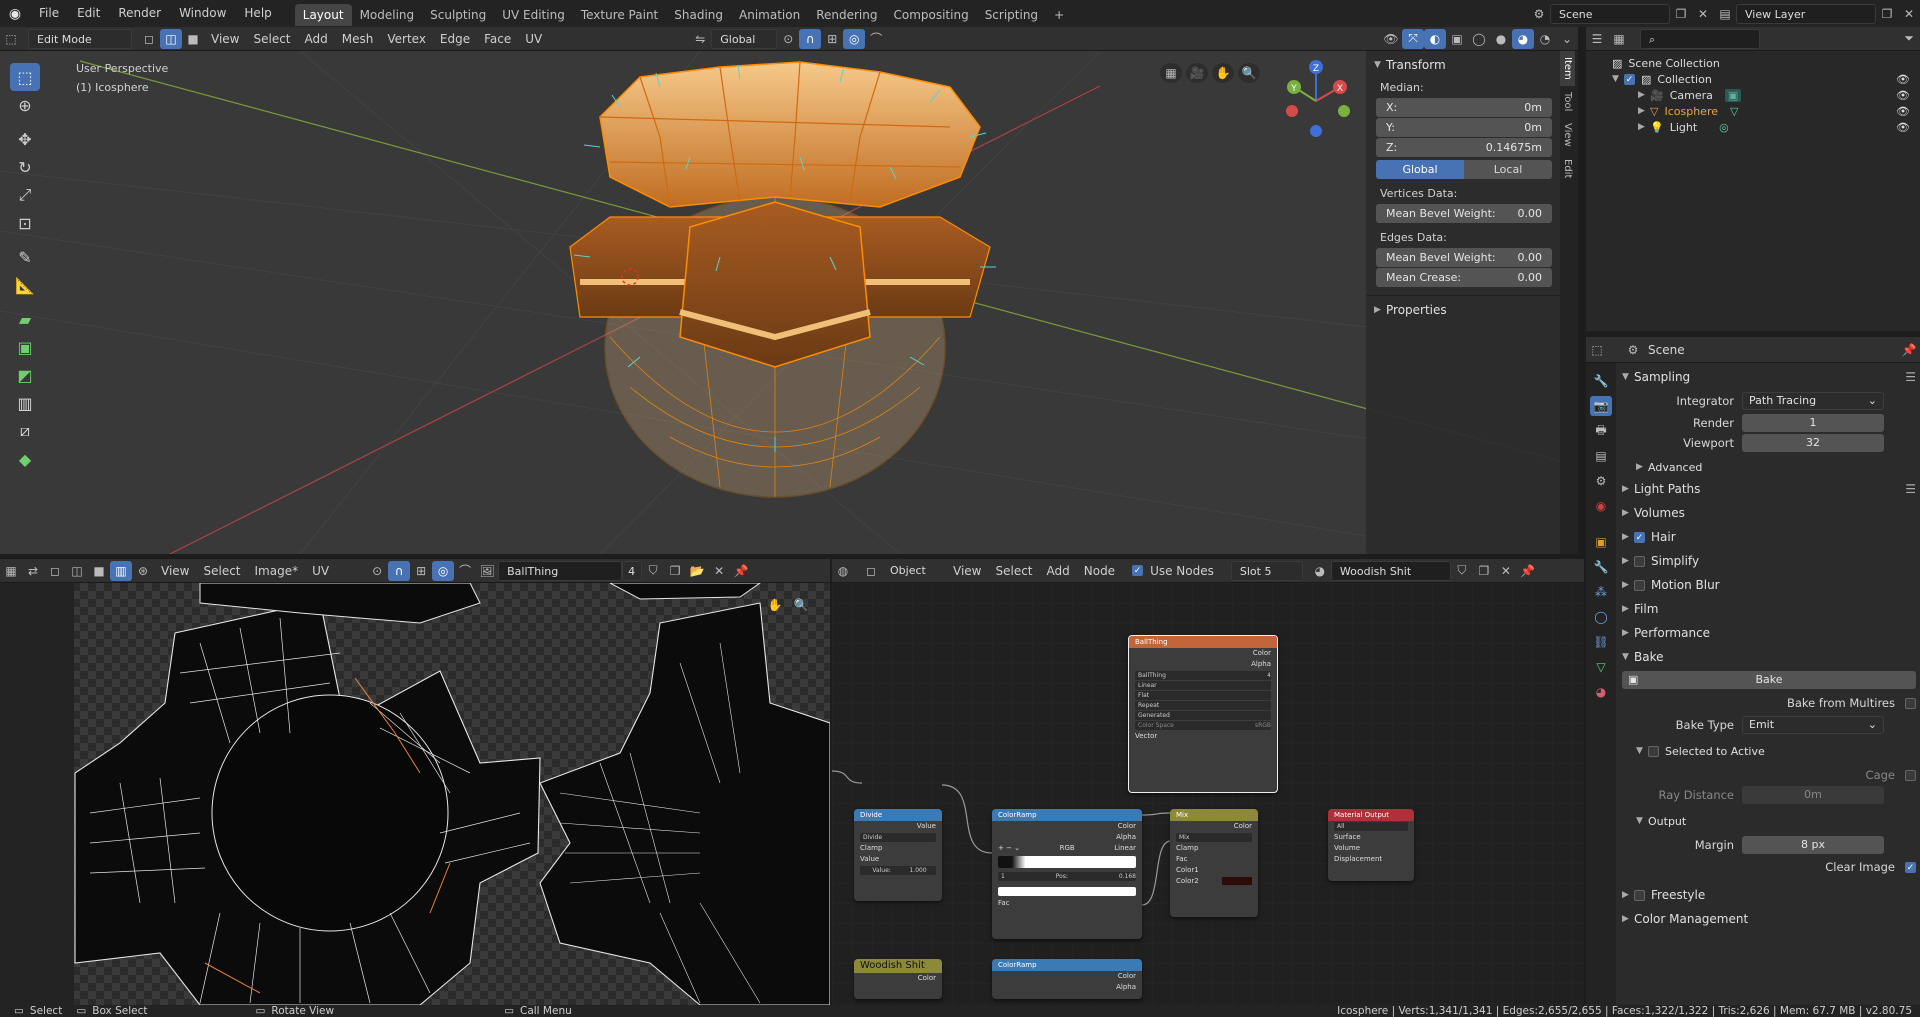 The width and height of the screenshot is (1920, 1017). Describe the element at coordinates (1501, 39) in the screenshot. I see `shading-solid-icon: ●` at that location.